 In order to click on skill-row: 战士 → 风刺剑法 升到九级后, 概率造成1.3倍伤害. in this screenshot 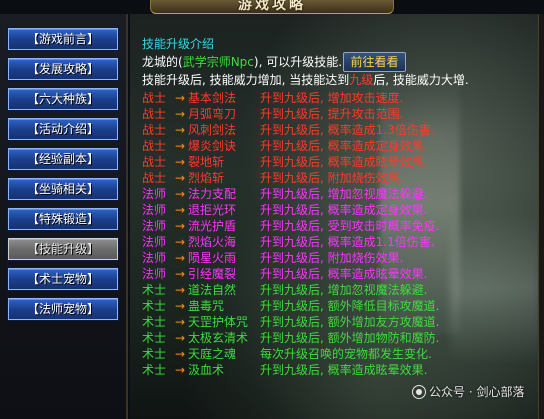, I will do `click(288, 130)`.